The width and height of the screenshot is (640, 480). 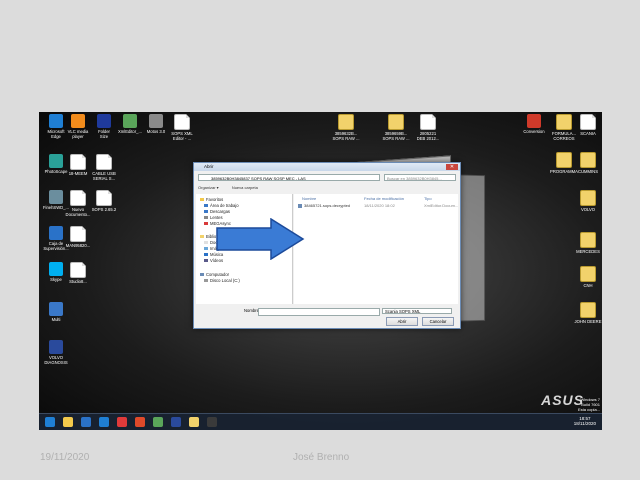 What do you see at coordinates (206, 261) in the screenshot?
I see `video-icon` at bounding box center [206, 261].